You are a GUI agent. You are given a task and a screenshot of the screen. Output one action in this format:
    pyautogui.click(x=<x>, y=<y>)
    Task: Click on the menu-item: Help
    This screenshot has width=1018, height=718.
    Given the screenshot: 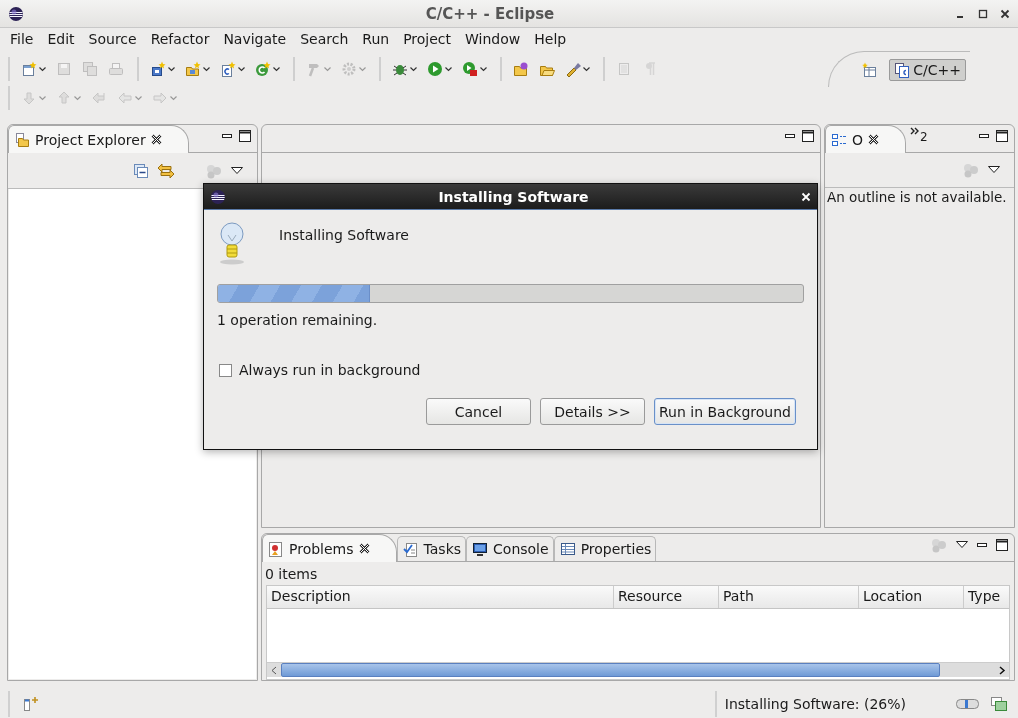 What is the action you would take?
    pyautogui.click(x=550, y=39)
    